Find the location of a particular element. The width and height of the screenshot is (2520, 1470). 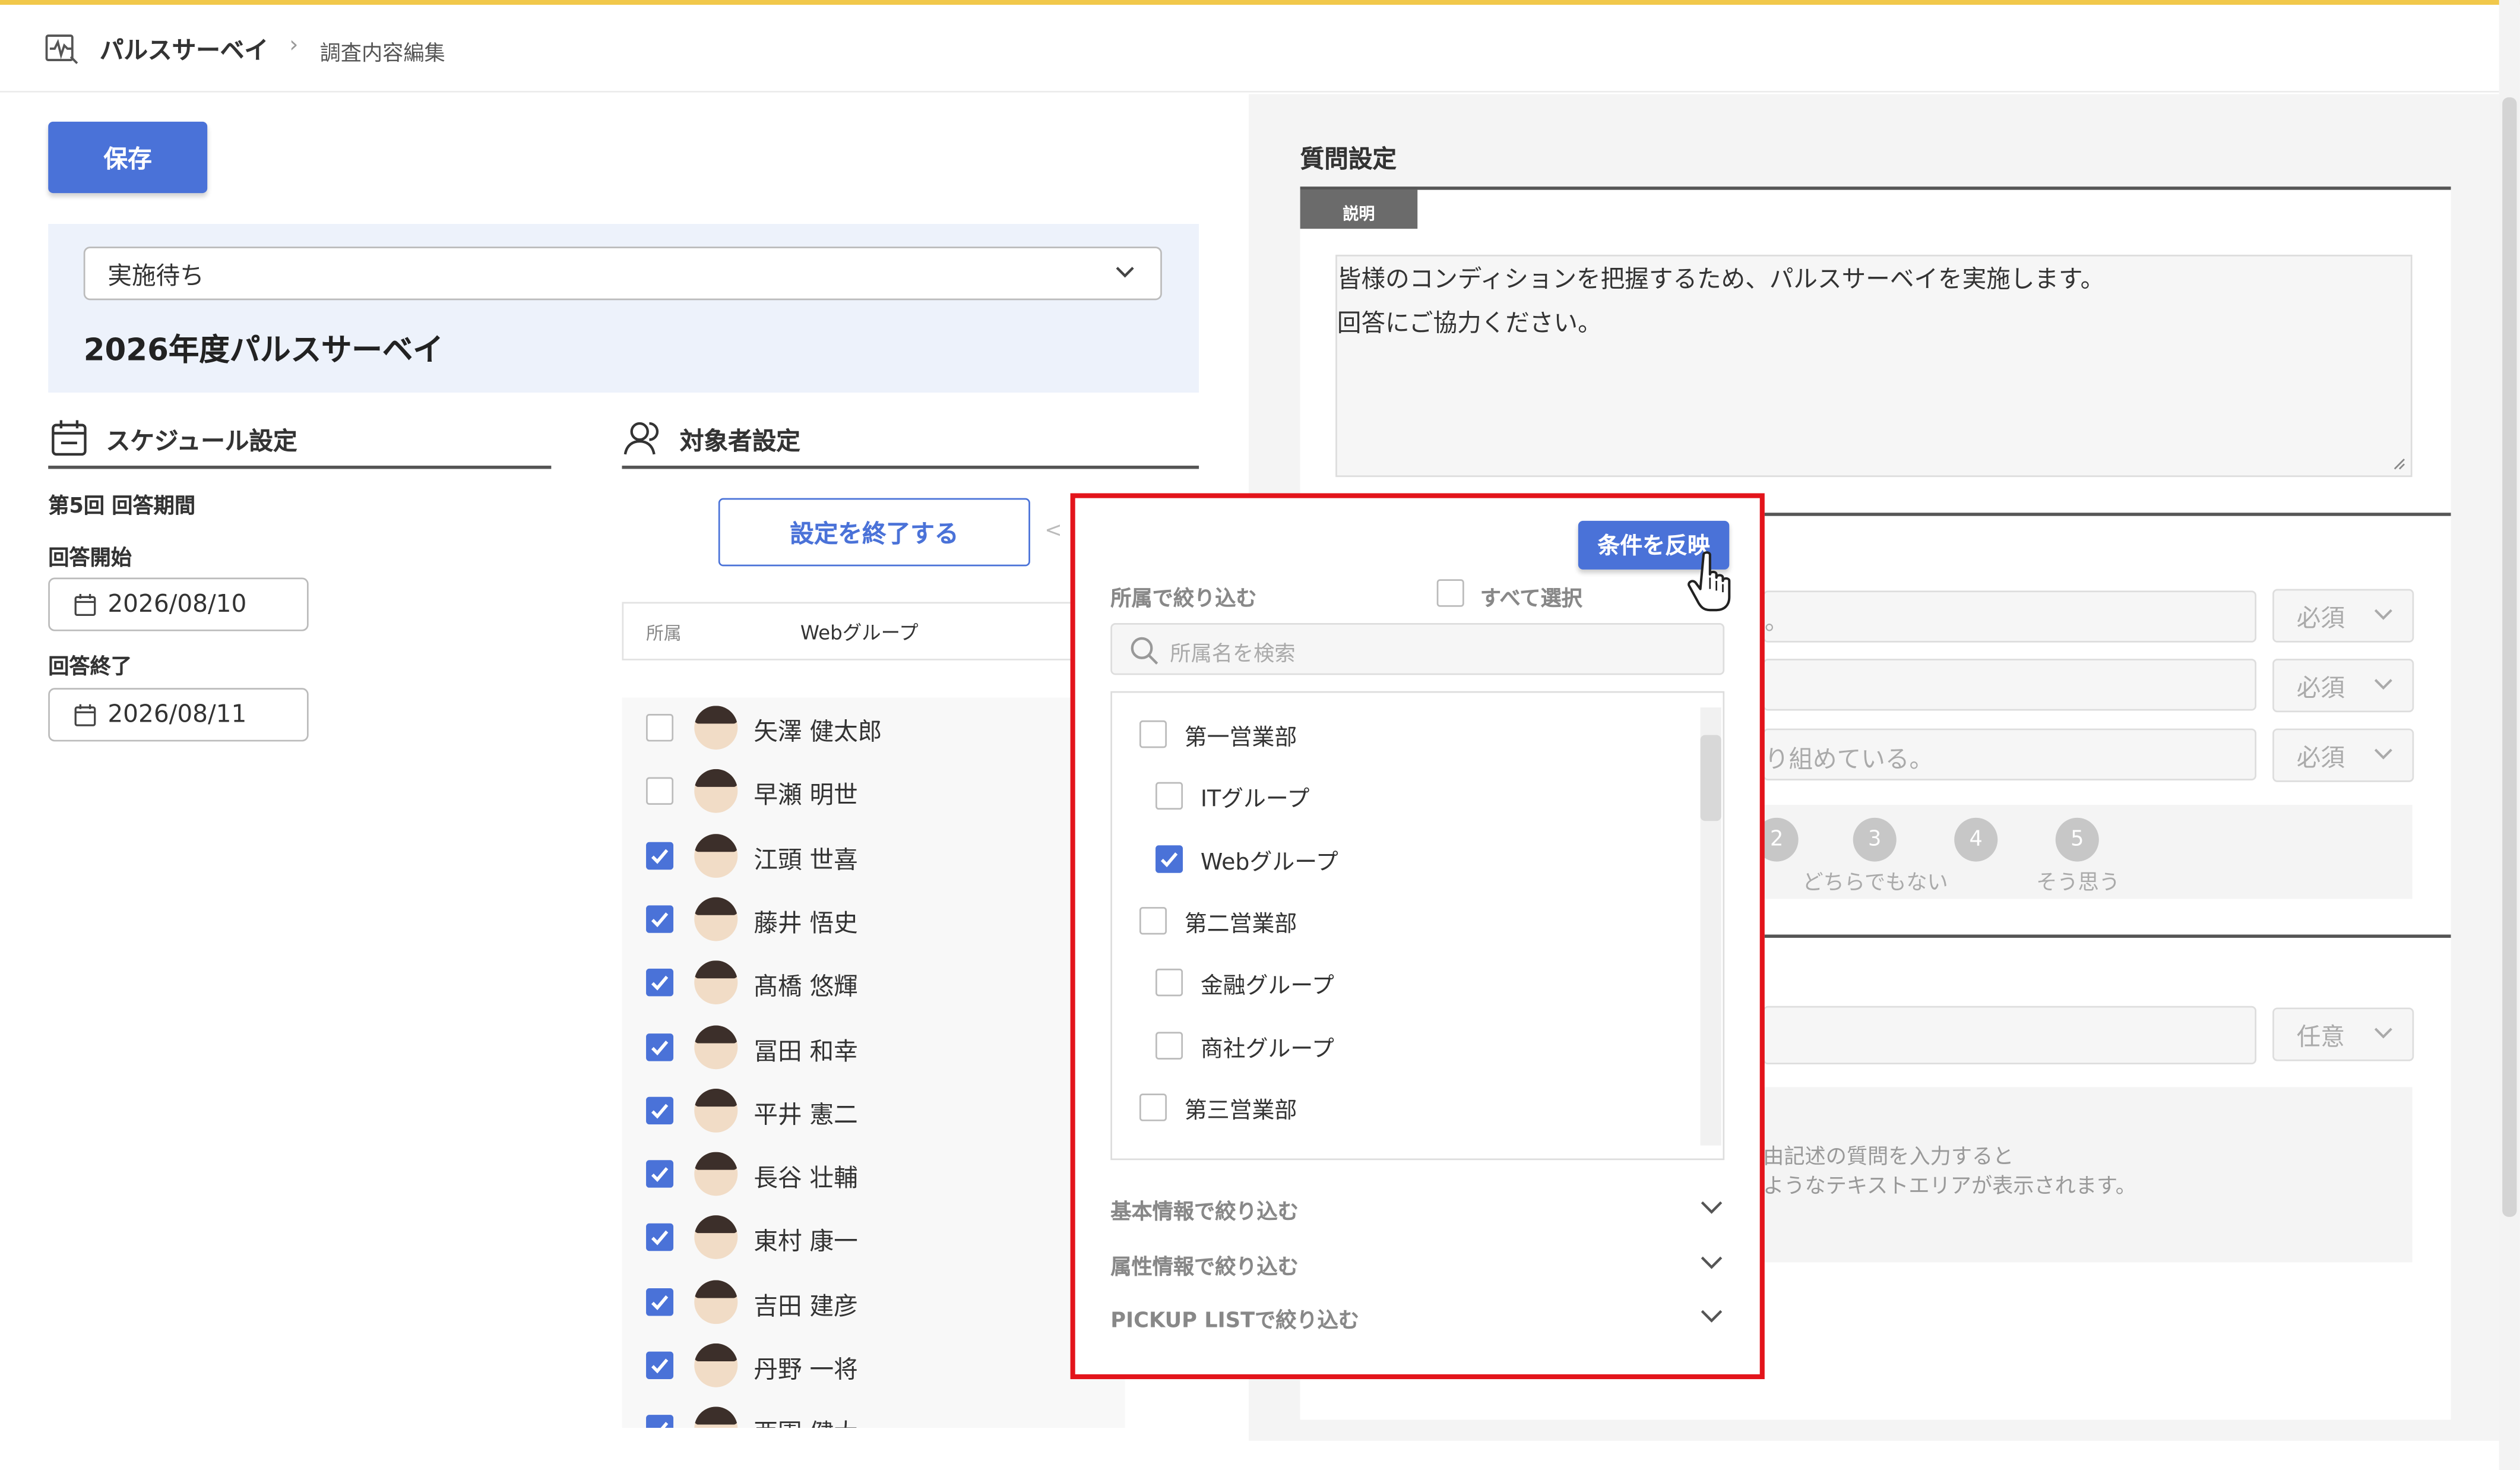

dept-search-input: 所属名を検索 is located at coordinates (1417, 649).